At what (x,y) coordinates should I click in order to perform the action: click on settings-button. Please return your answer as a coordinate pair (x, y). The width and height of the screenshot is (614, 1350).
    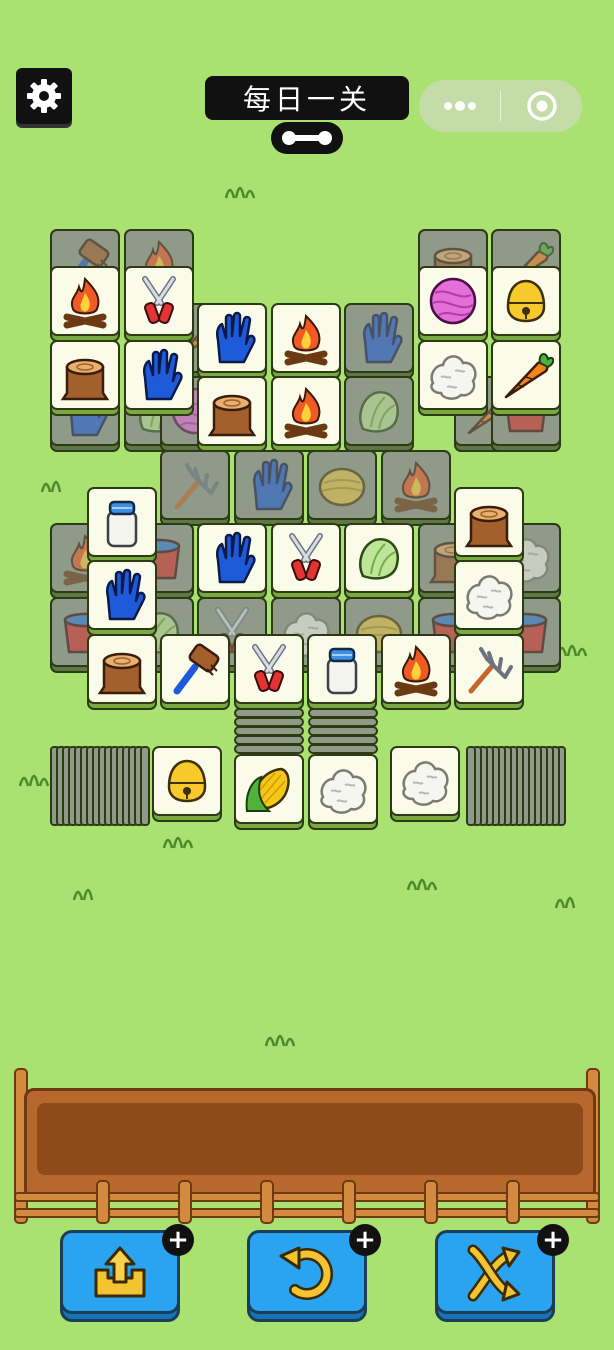
    Looking at the image, I should click on (44, 96).